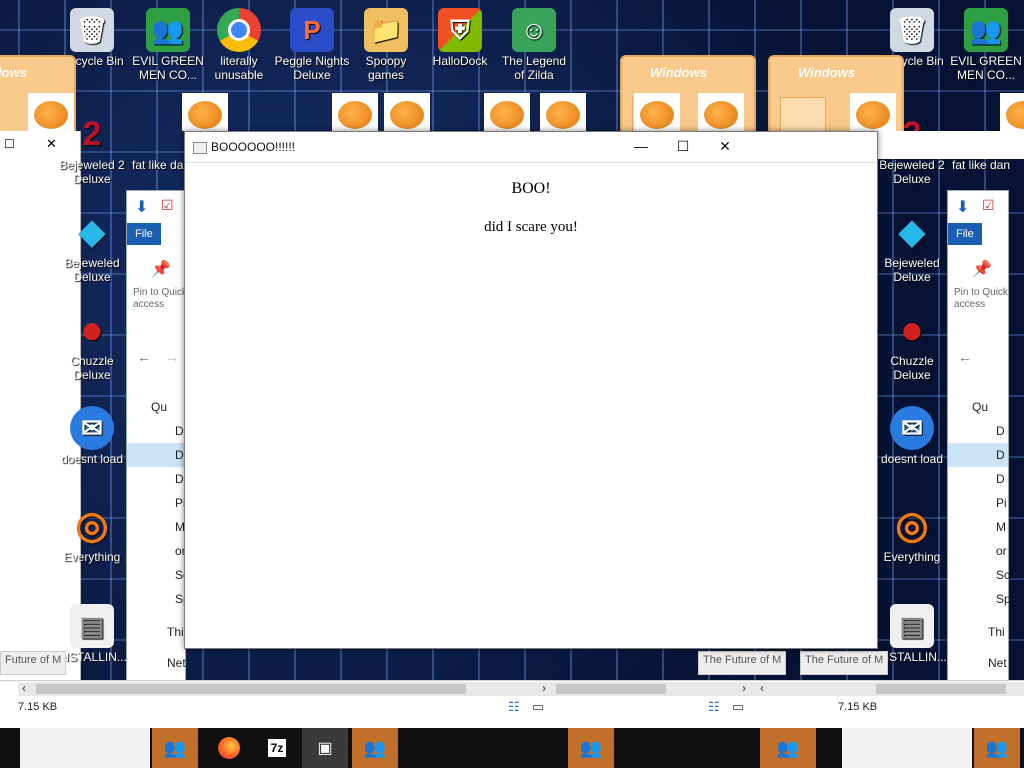  Describe the element at coordinates (277, 748) in the screenshot. I see `taskbar-7zip: 7z` at that location.